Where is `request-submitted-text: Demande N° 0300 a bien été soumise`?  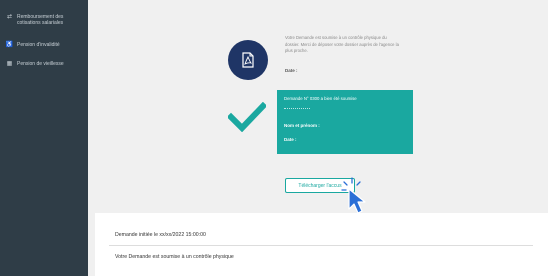
request-submitted-text: Demande N° 0300 a bien été soumise is located at coordinates (320, 98).